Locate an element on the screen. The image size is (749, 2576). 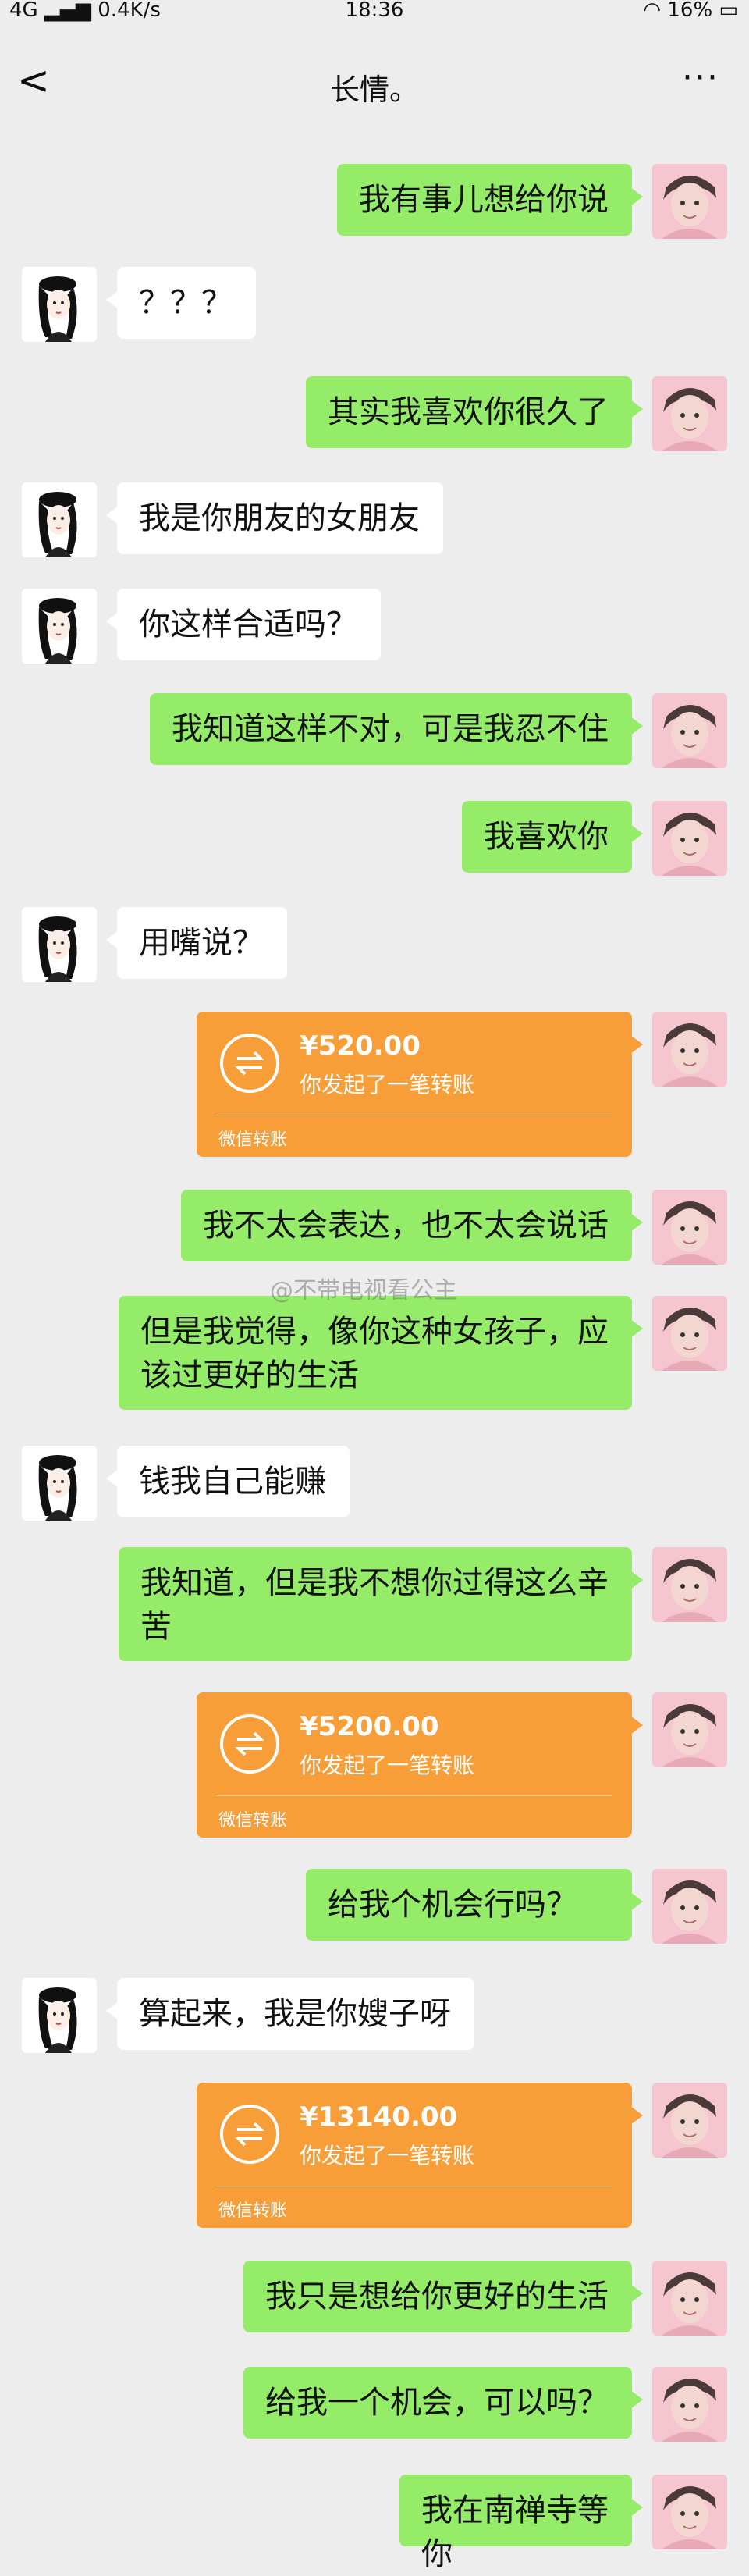
message-text: 我在南禅寺等你 is located at coordinates (515, 2532).